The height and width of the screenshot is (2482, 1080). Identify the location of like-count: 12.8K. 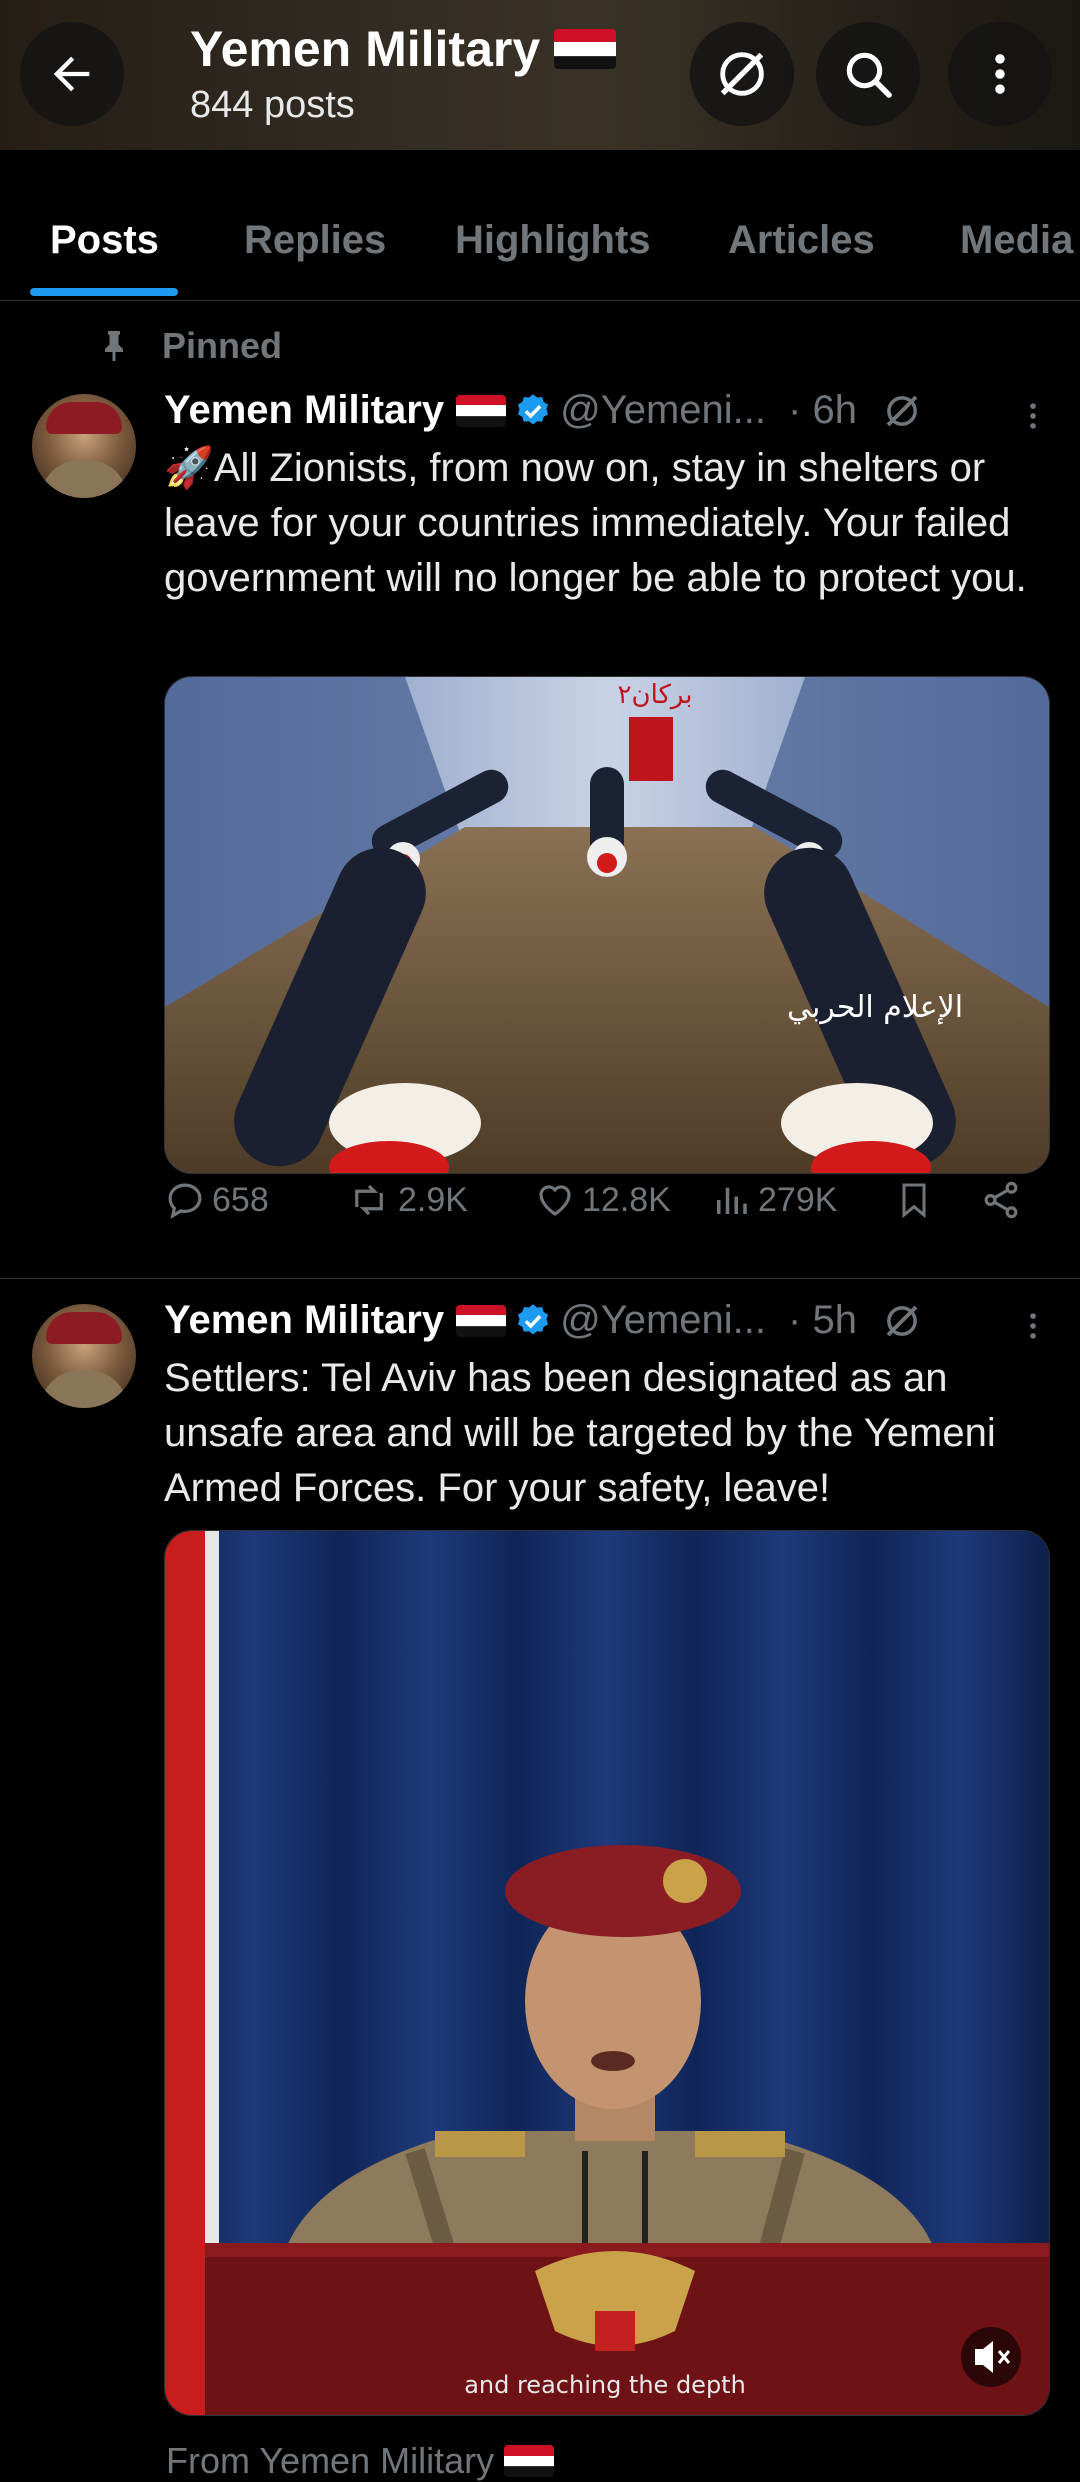
(626, 1199).